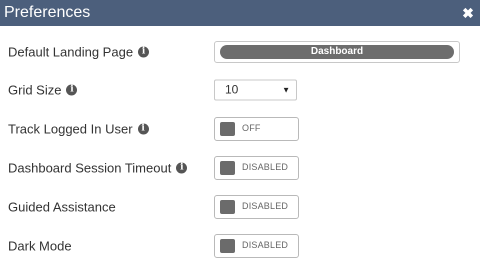 The width and height of the screenshot is (480, 272). What do you see at coordinates (40, 246) in the screenshot?
I see `dark-mode-label: Dark Mode` at bounding box center [40, 246].